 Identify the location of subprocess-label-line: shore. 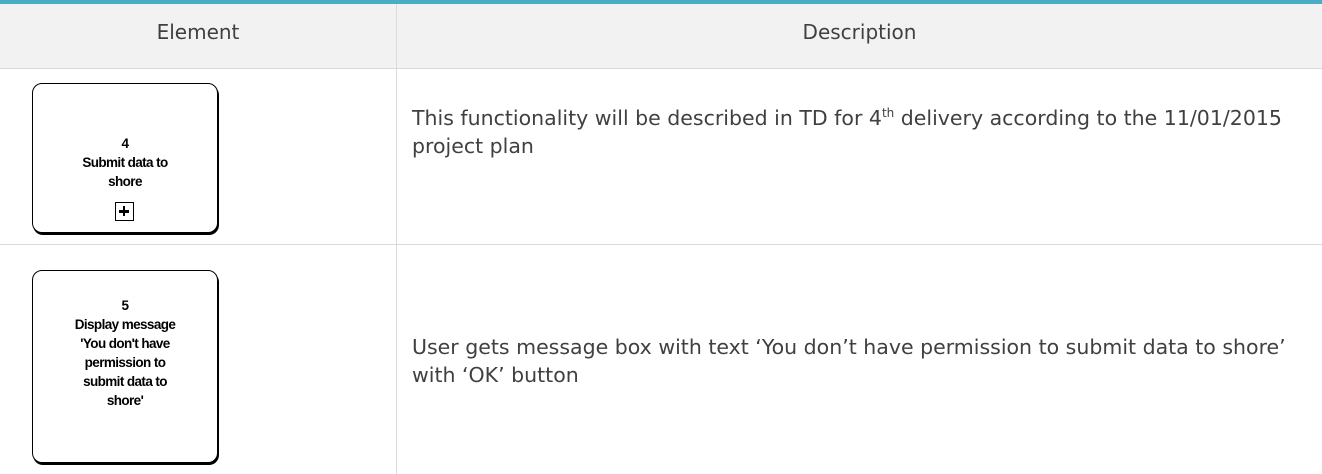
(125, 181).